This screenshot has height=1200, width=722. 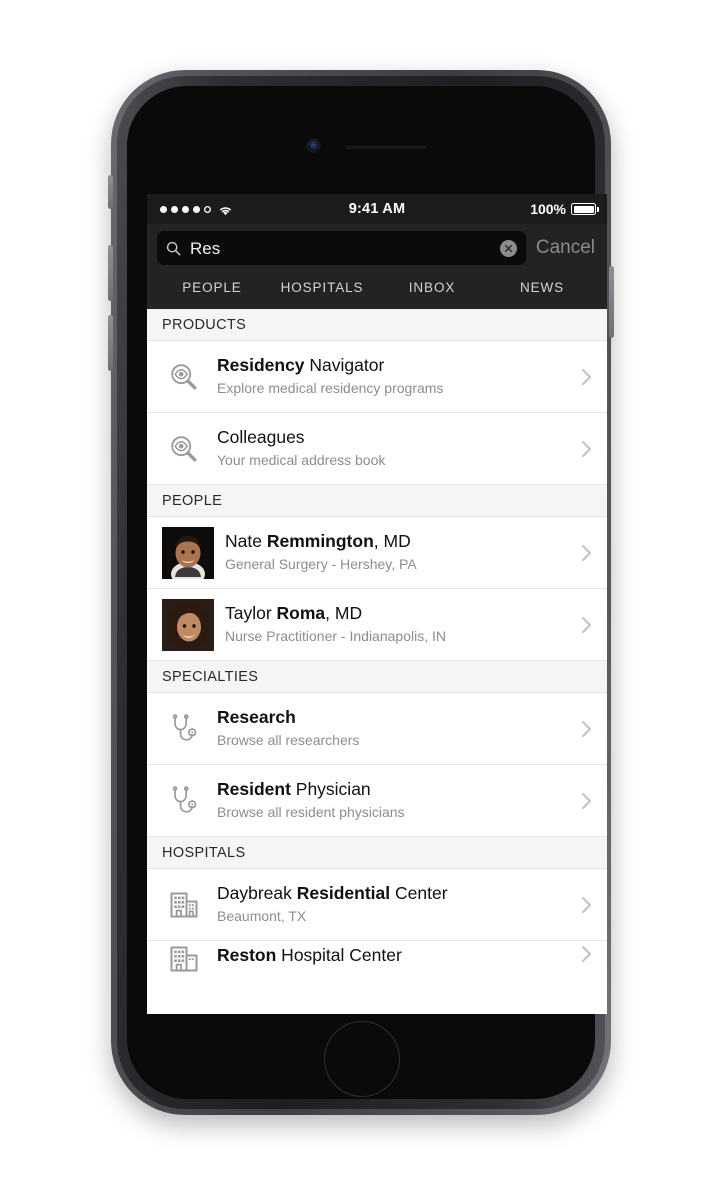 I want to click on tab-hospitals: HOSPITALS, so click(x=322, y=287).